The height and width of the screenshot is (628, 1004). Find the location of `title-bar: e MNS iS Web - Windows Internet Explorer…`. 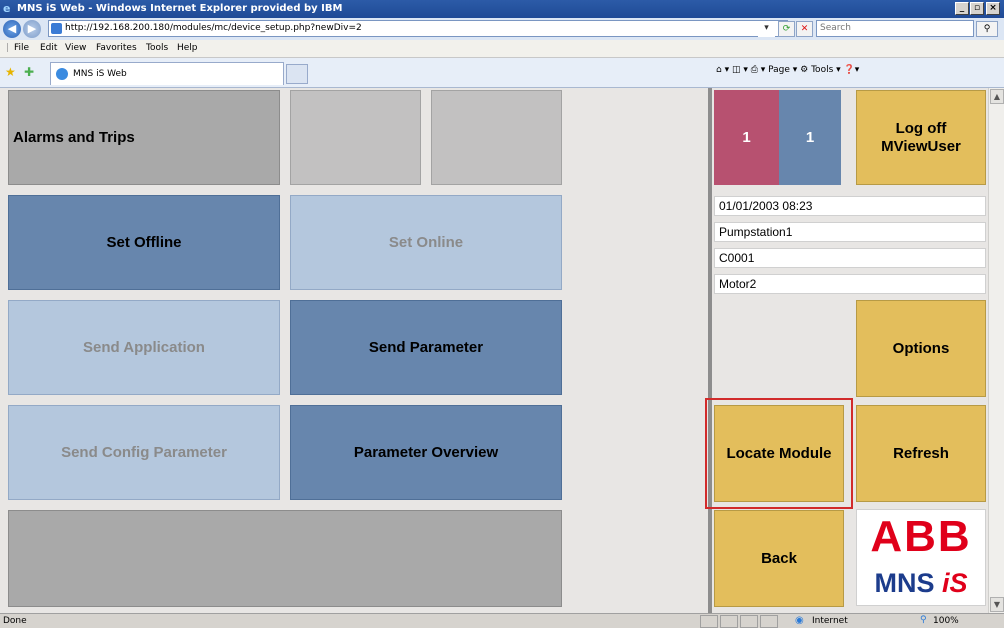

title-bar: e MNS iS Web - Windows Internet Explorer… is located at coordinates (502, 9).